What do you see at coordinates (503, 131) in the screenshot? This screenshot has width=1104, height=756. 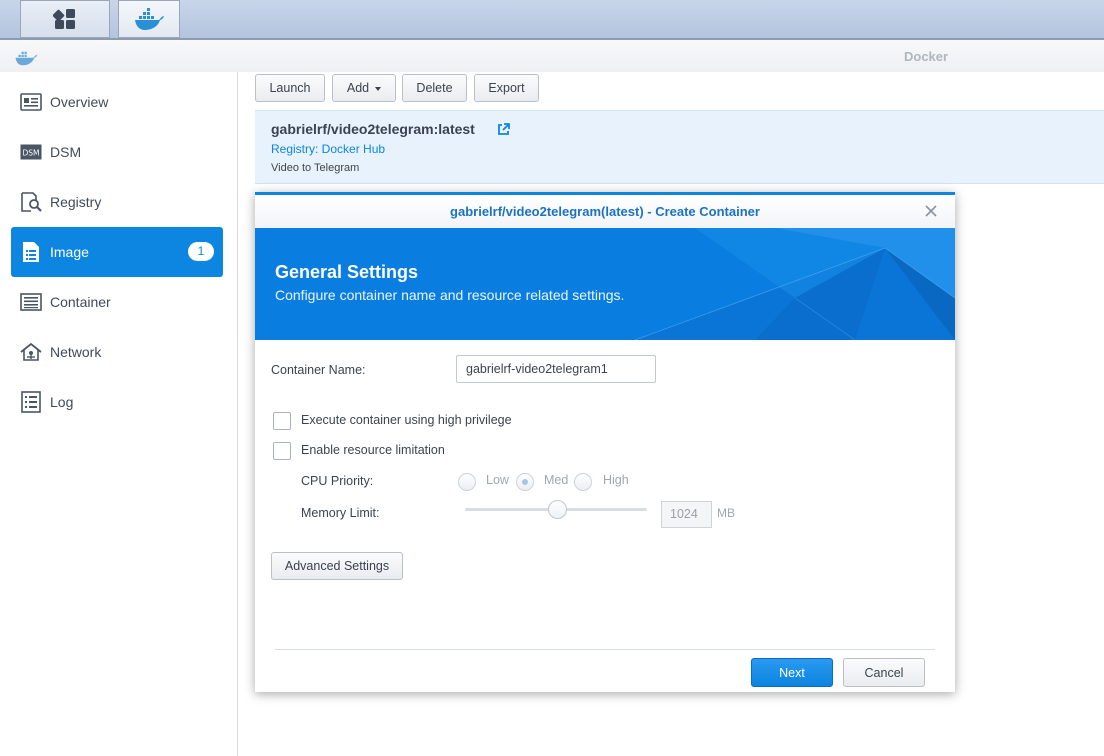 I see `external-link-icon` at bounding box center [503, 131].